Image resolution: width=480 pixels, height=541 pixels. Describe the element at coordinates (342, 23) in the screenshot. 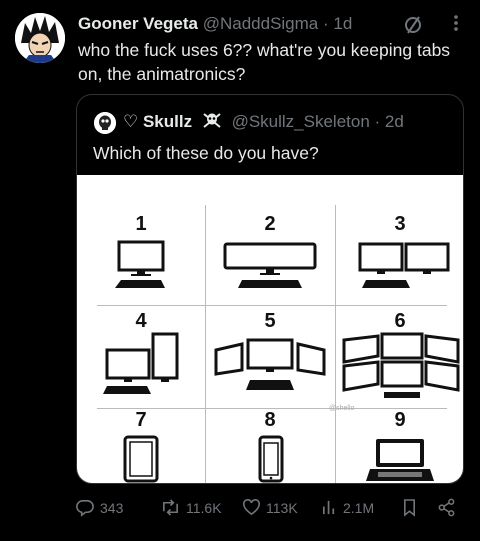

I see `timestamp: 1d` at that location.